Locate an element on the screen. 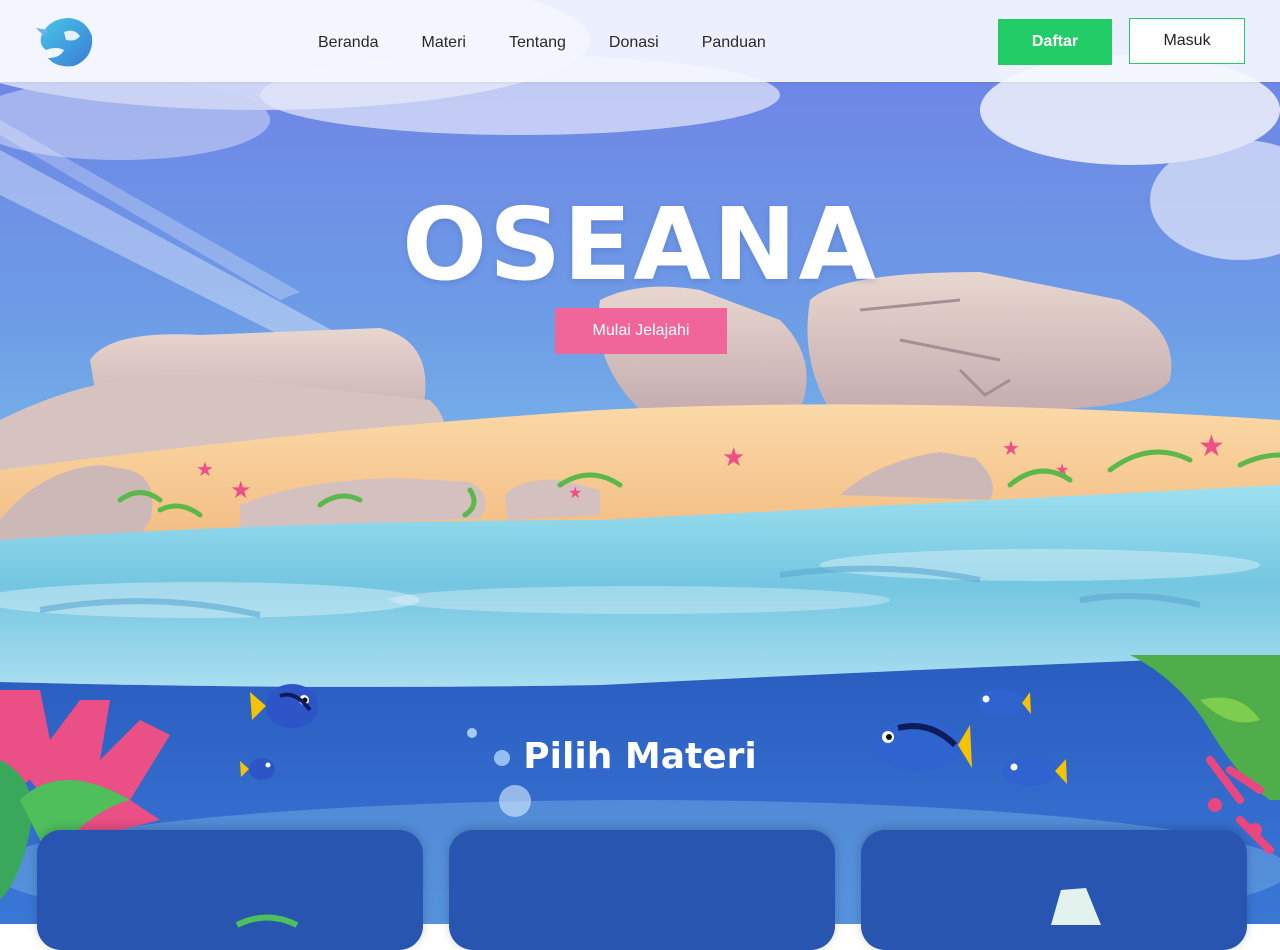 The width and height of the screenshot is (1280, 950). main-nav: Beranda Materi Tentang Donasi Panduan is located at coordinates (542, 43).